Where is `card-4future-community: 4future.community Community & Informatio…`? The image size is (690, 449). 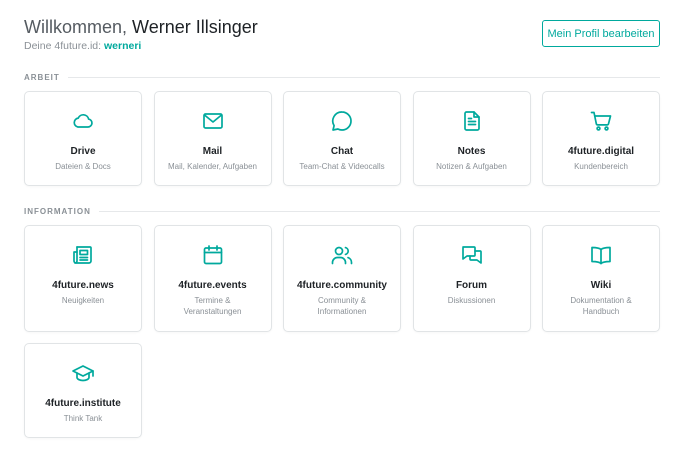
card-4future-community: 4future.community Community & Informatio… is located at coordinates (342, 278).